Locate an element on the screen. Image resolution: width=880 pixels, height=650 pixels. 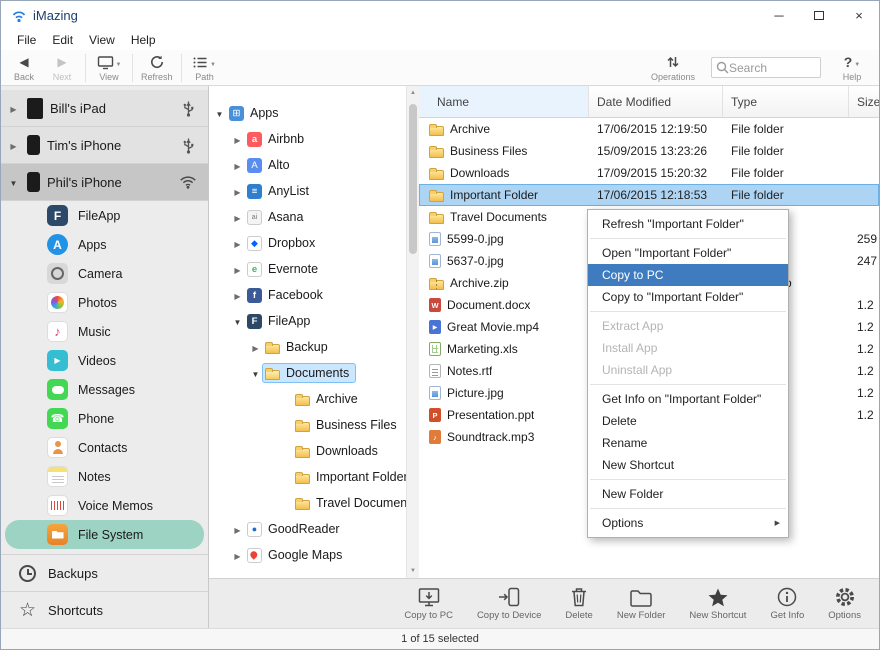
new-shortcut-button: New Shortcut is located at coordinates (717, 603).